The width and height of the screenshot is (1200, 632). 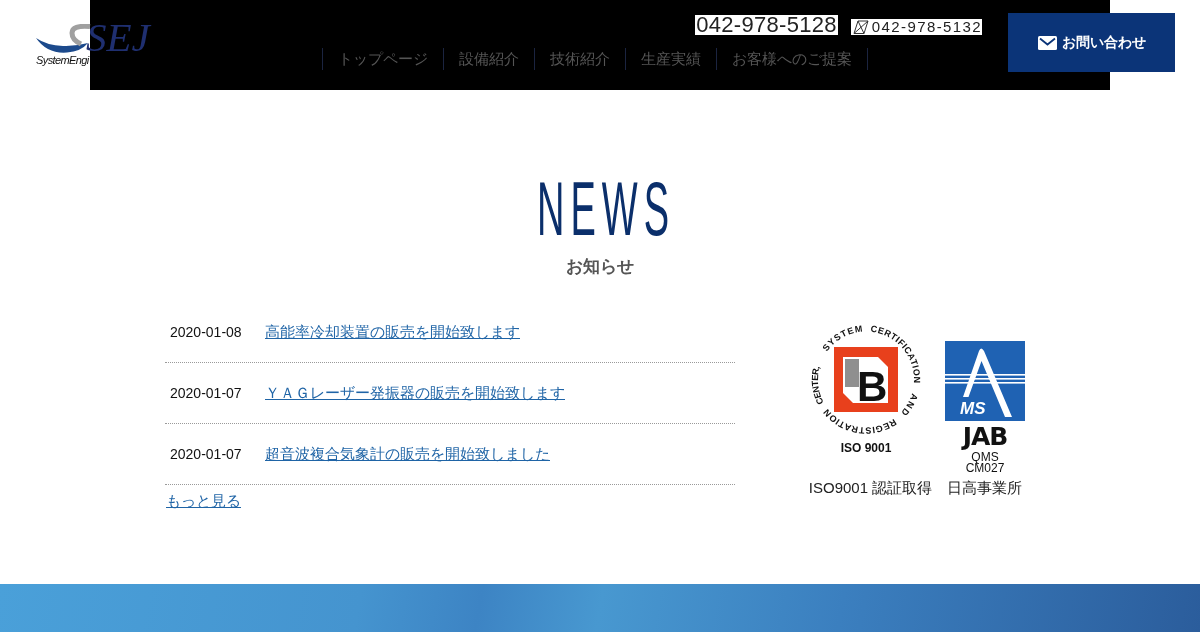 What do you see at coordinates (766, 25) in the screenshot?
I see `phone-number: 042-978-5128` at bounding box center [766, 25].